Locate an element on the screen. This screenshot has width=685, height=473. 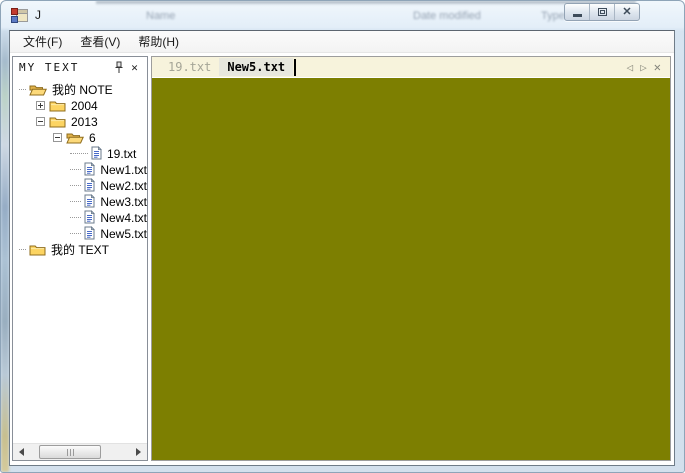
background-window-edge is located at coordinates (366, 3).